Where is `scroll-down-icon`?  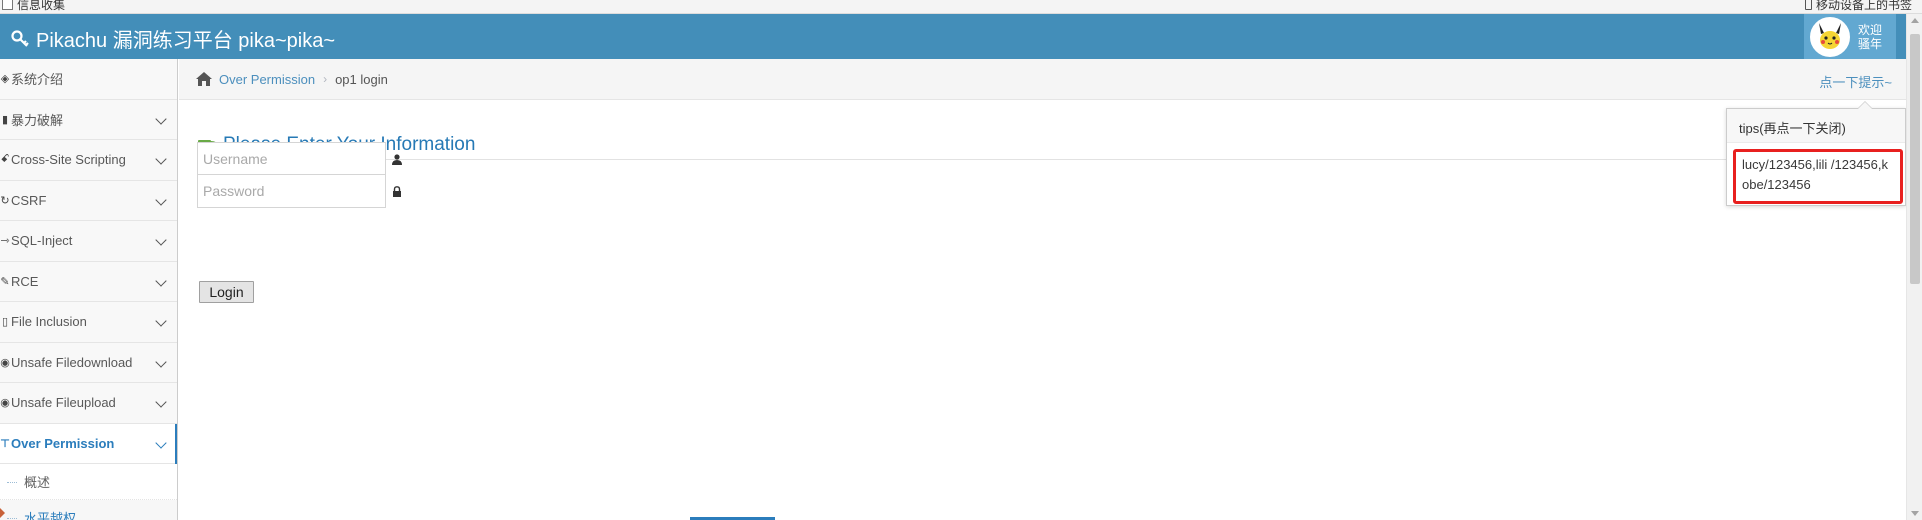
scroll-down-icon is located at coordinates (1915, 513).